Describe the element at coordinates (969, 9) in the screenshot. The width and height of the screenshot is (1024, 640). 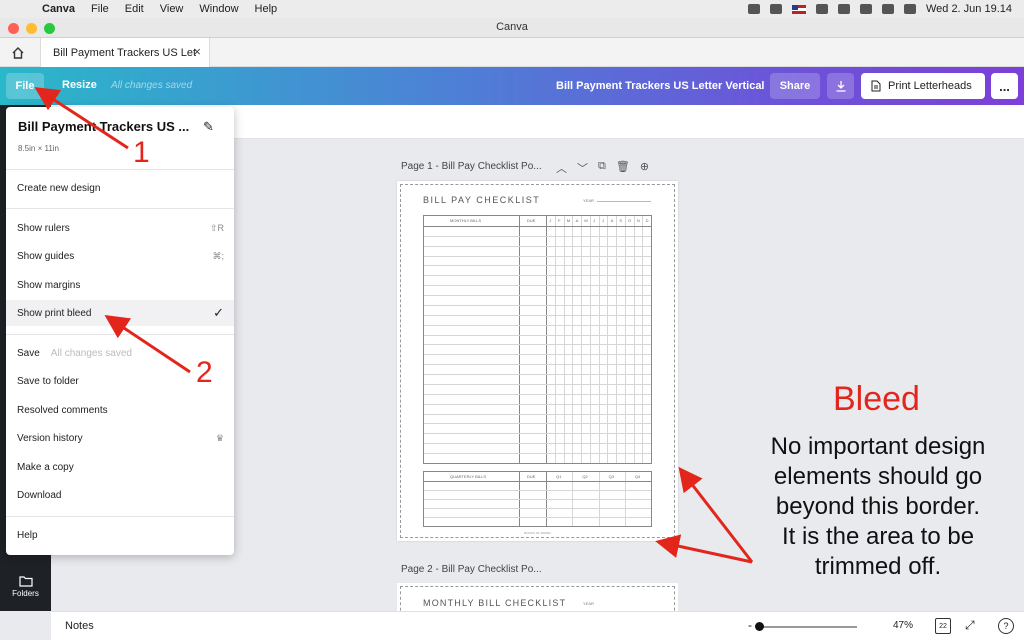
I see `menubar-clock: Wed 2. Jun 19.14` at that location.